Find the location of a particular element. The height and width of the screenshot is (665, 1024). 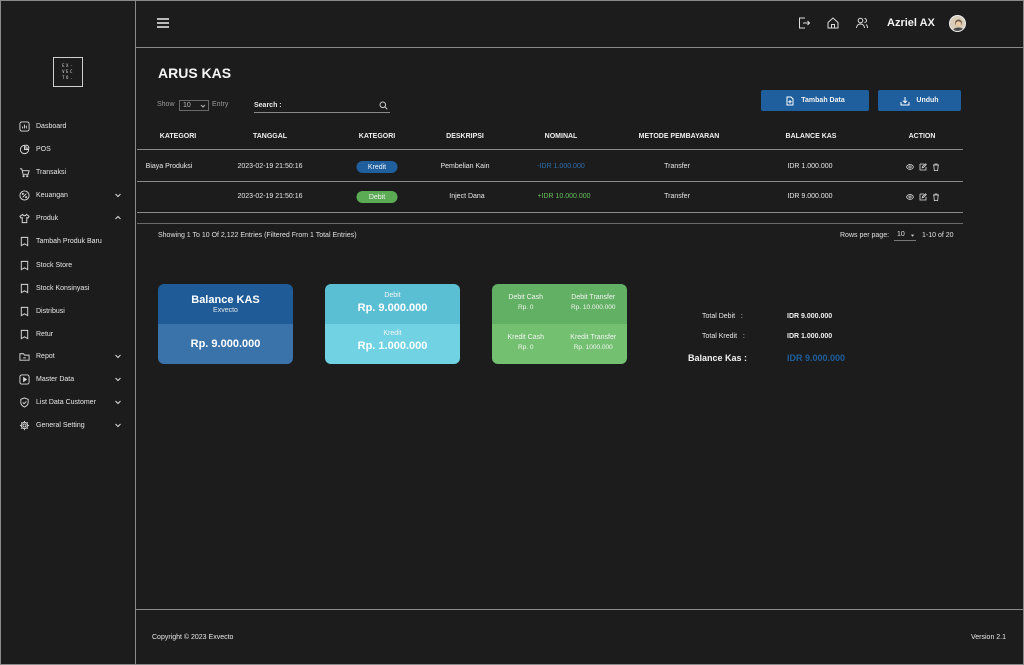

status-badge: Kredit is located at coordinates (377, 167).